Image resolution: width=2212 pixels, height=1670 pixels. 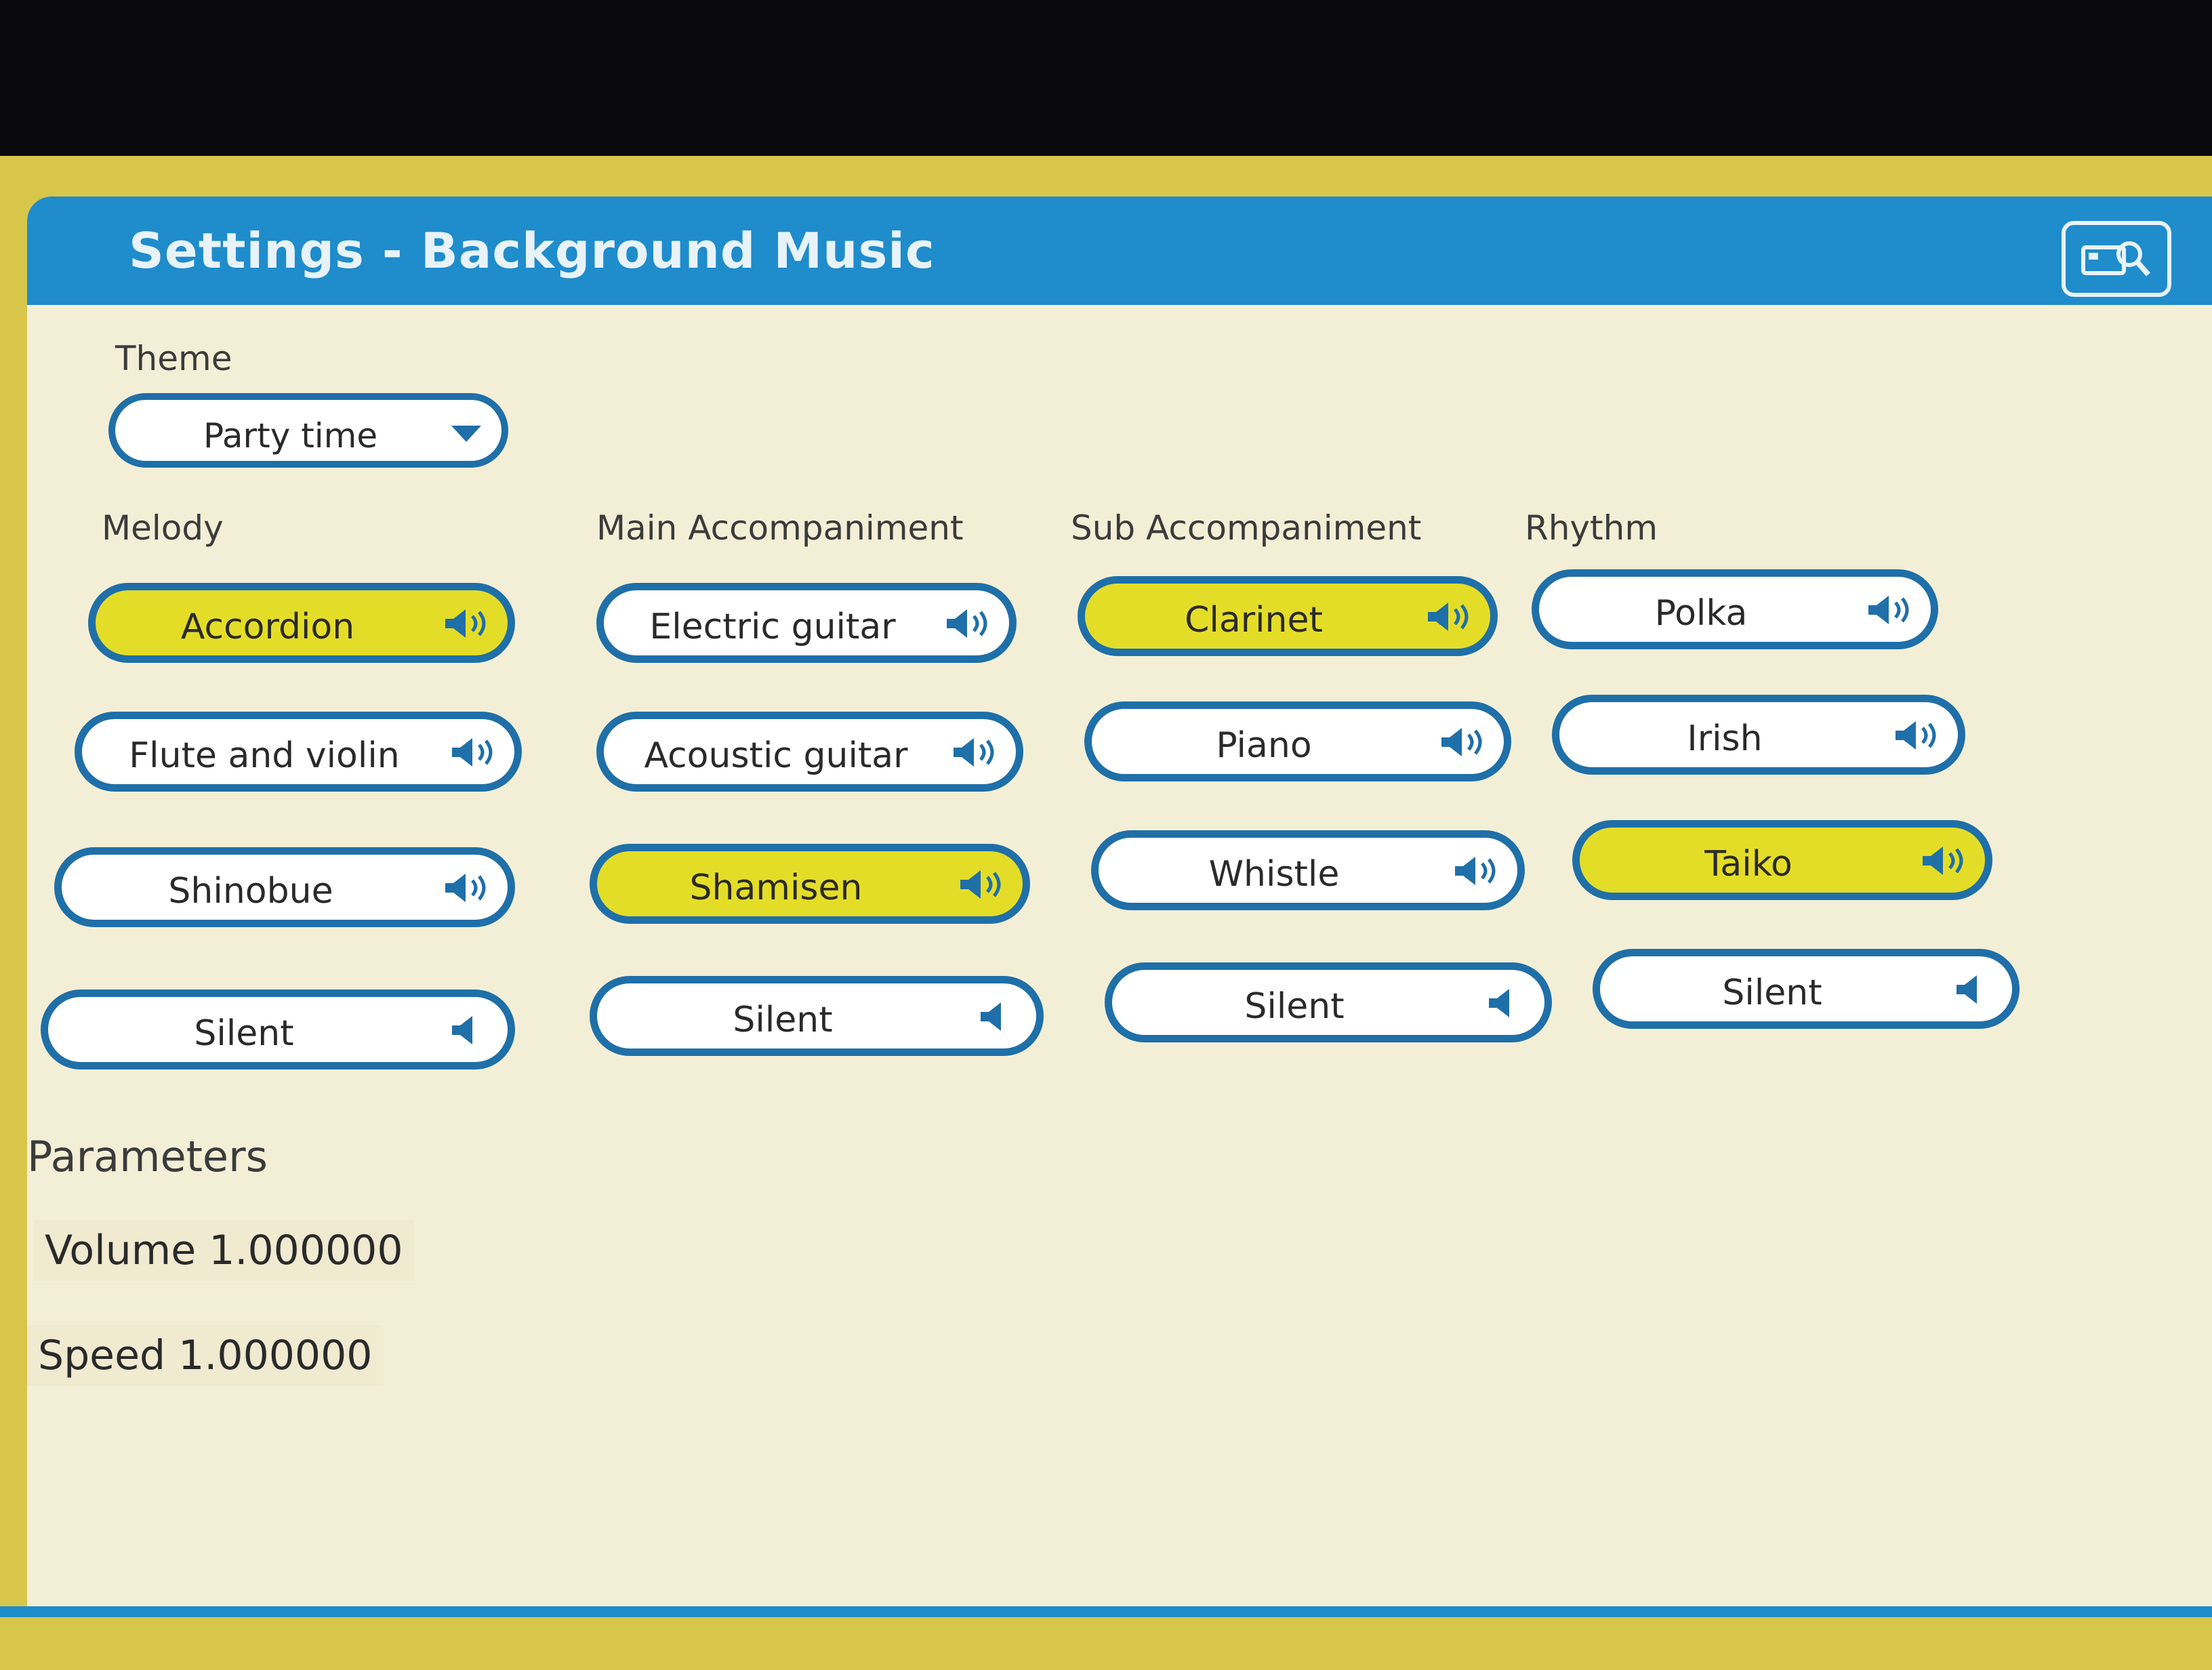 What do you see at coordinates (1264, 745) in the screenshot?
I see `option-label: Piano` at bounding box center [1264, 745].